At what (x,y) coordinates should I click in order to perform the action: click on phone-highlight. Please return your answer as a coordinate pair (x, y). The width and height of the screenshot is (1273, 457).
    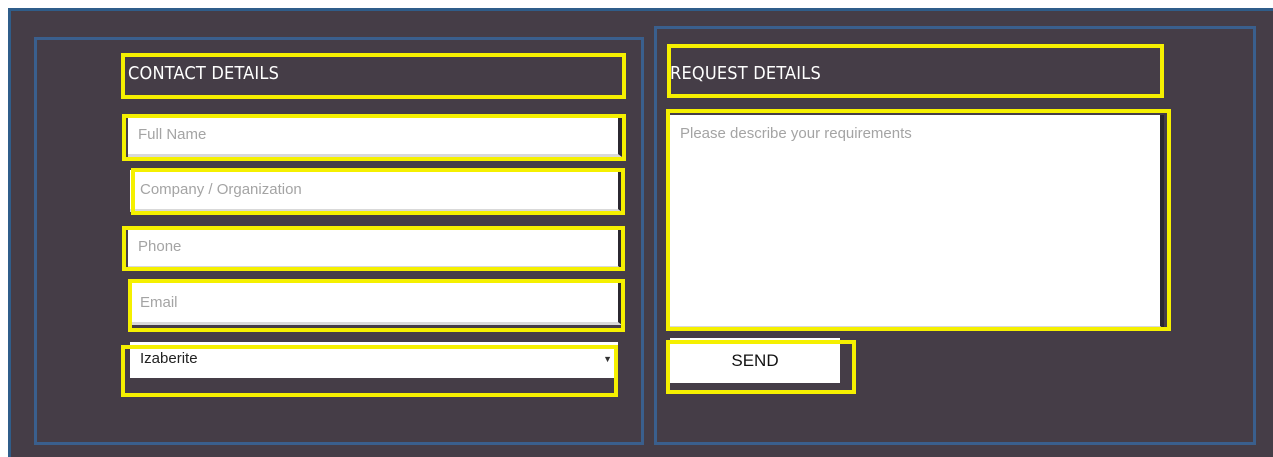
    Looking at the image, I should click on (373, 248).